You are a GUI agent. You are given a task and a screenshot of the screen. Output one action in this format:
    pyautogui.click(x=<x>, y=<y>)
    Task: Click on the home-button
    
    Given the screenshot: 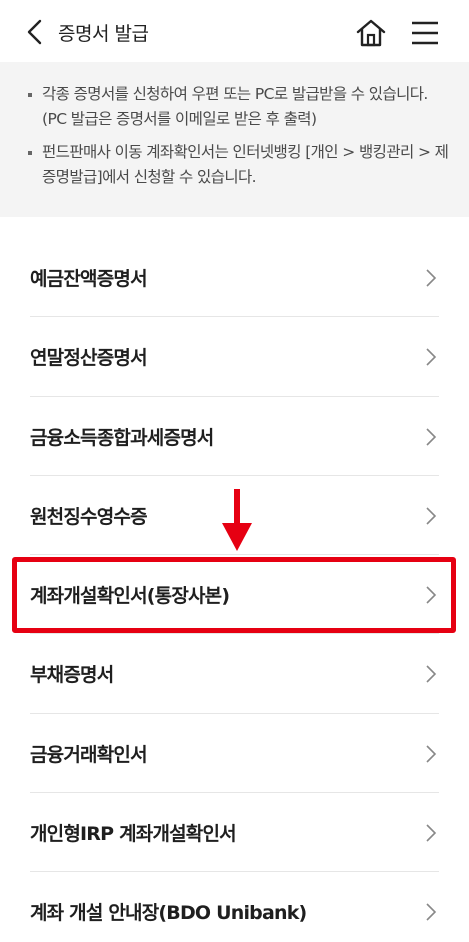 What is the action you would take?
    pyautogui.click(x=371, y=33)
    